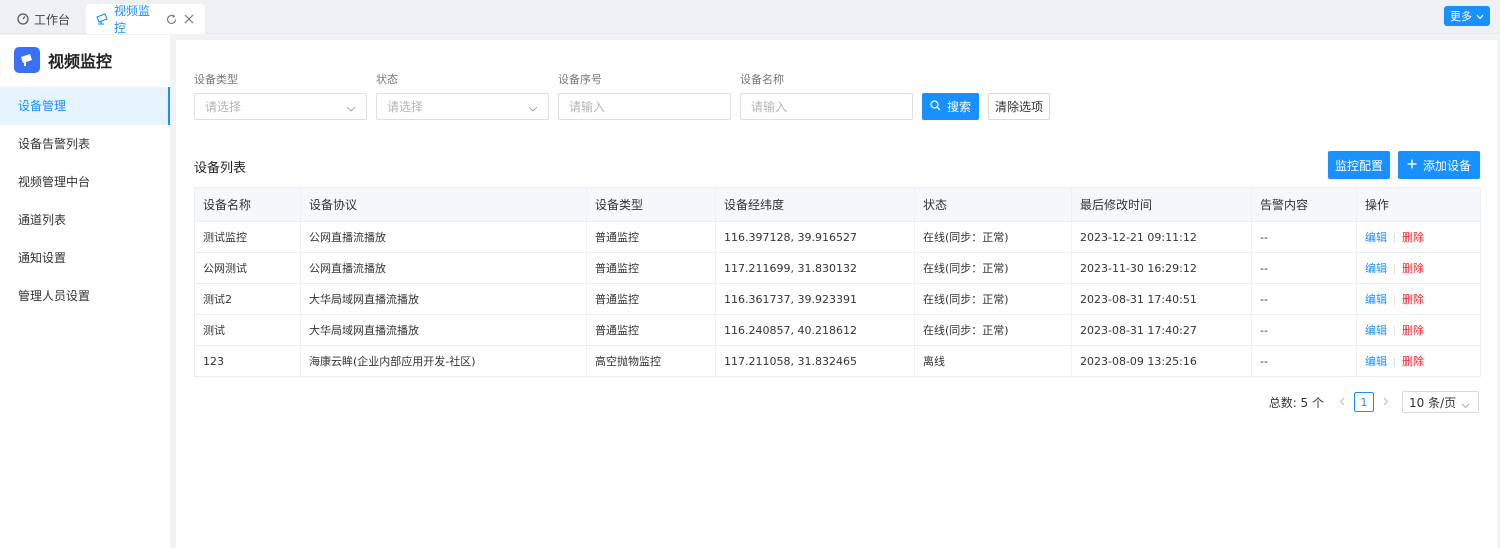  Describe the element at coordinates (247, 237) in the screenshot. I see `device-name-cell: 测试监控` at that location.